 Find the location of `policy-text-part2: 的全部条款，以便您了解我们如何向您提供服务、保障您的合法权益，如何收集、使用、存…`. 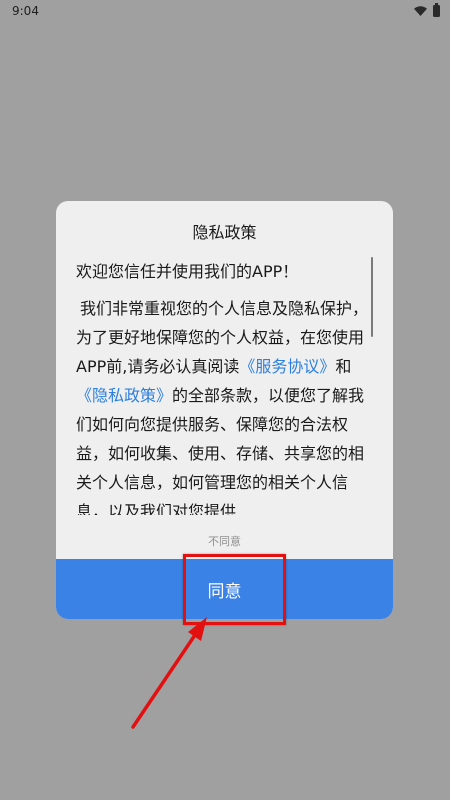

policy-text-part2: 的全部条款，以便您了解我们如何向您提供服务、保障您的合法权益，如何收集、使用、存… is located at coordinates (220, 450).